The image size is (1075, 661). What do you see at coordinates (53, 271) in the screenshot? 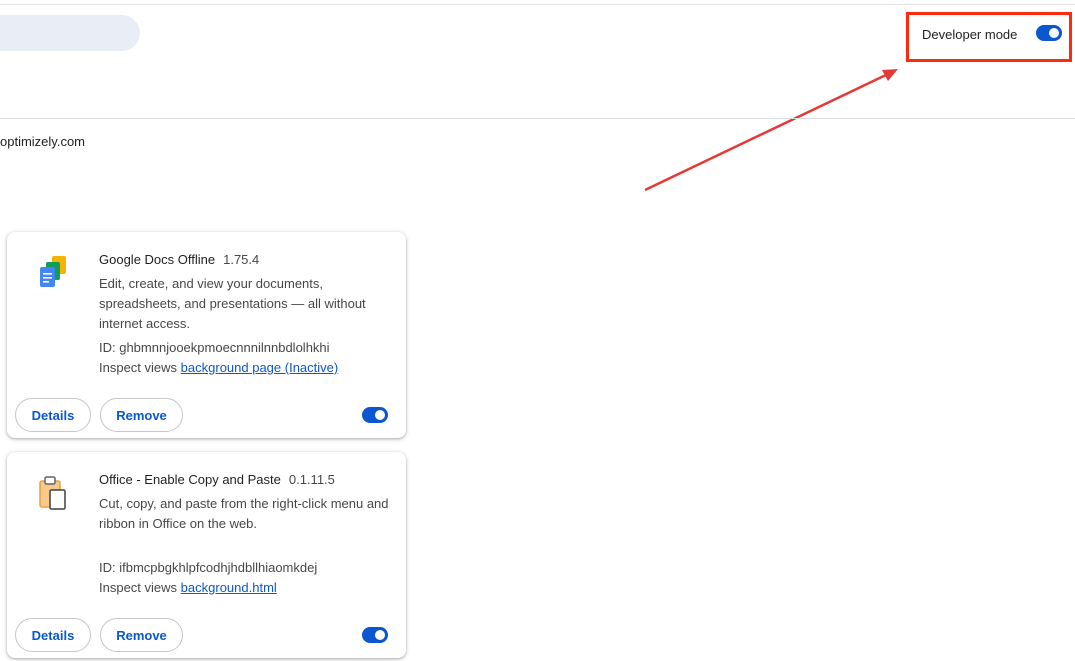
I see `google-docs-icon` at bounding box center [53, 271].